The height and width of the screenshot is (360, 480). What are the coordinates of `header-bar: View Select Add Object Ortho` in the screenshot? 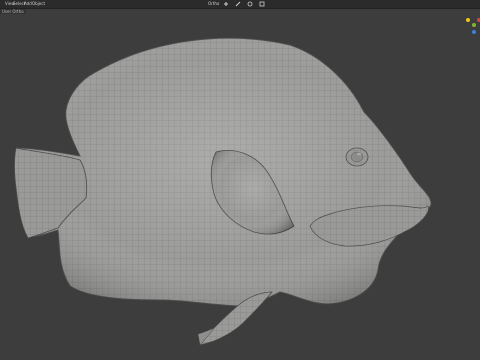 It's located at (240, 4).